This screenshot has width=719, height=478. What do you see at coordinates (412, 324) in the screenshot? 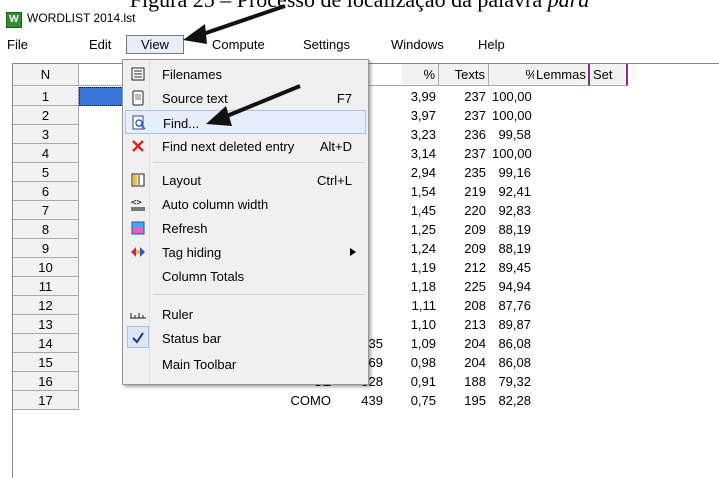
I see `cell-pct: 1,10` at bounding box center [412, 324].